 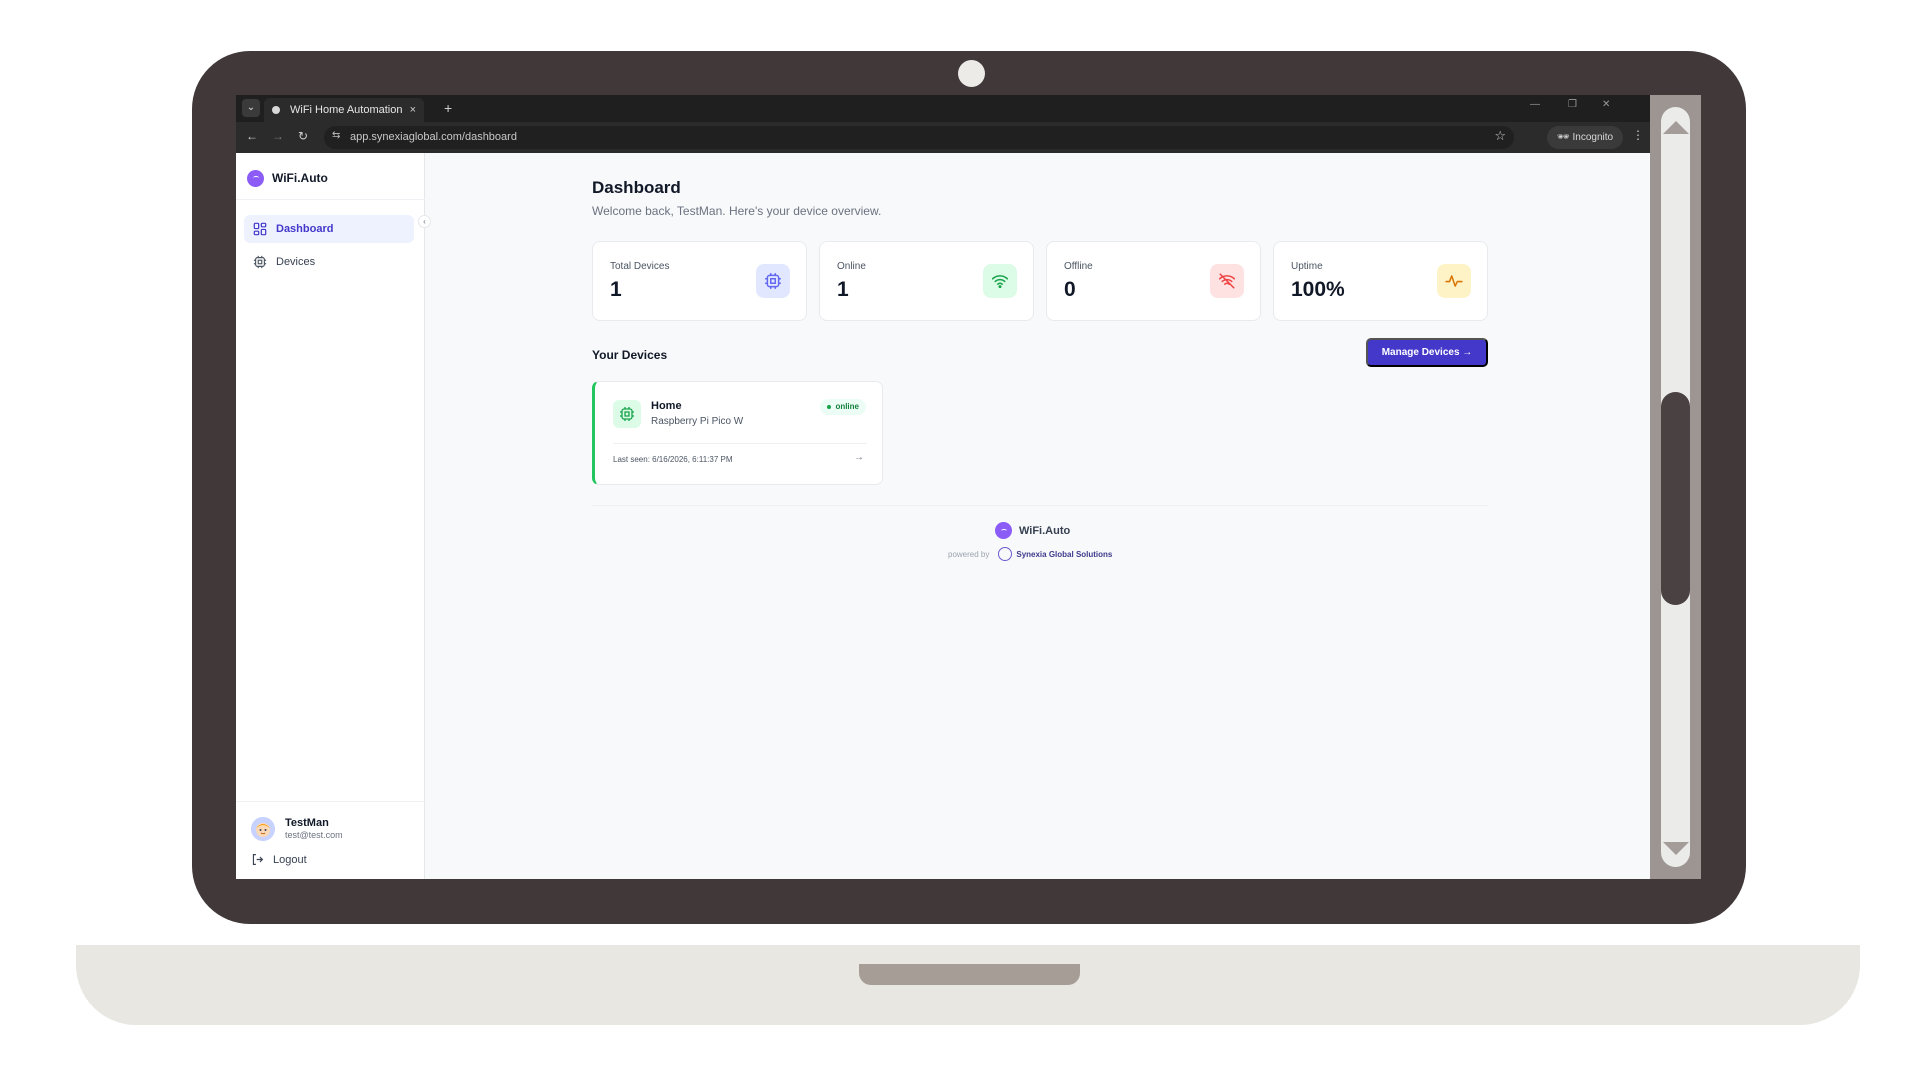 I want to click on sidebar-item-label: Dashboard, so click(x=305, y=229).